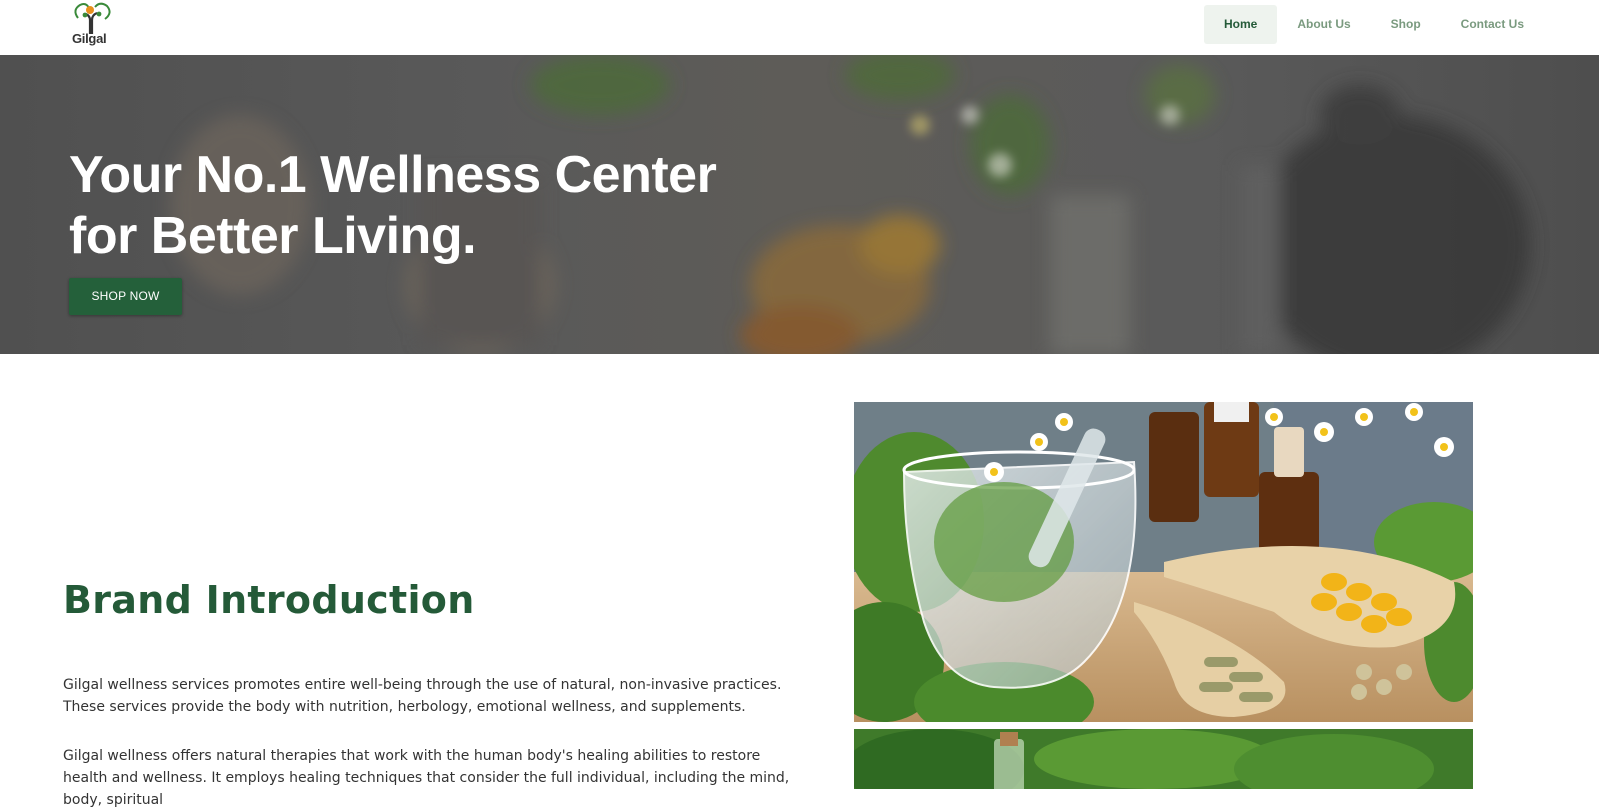  What do you see at coordinates (393, 175) in the screenshot?
I see `hero-title-line1: Your No.1 Wellness Center` at bounding box center [393, 175].